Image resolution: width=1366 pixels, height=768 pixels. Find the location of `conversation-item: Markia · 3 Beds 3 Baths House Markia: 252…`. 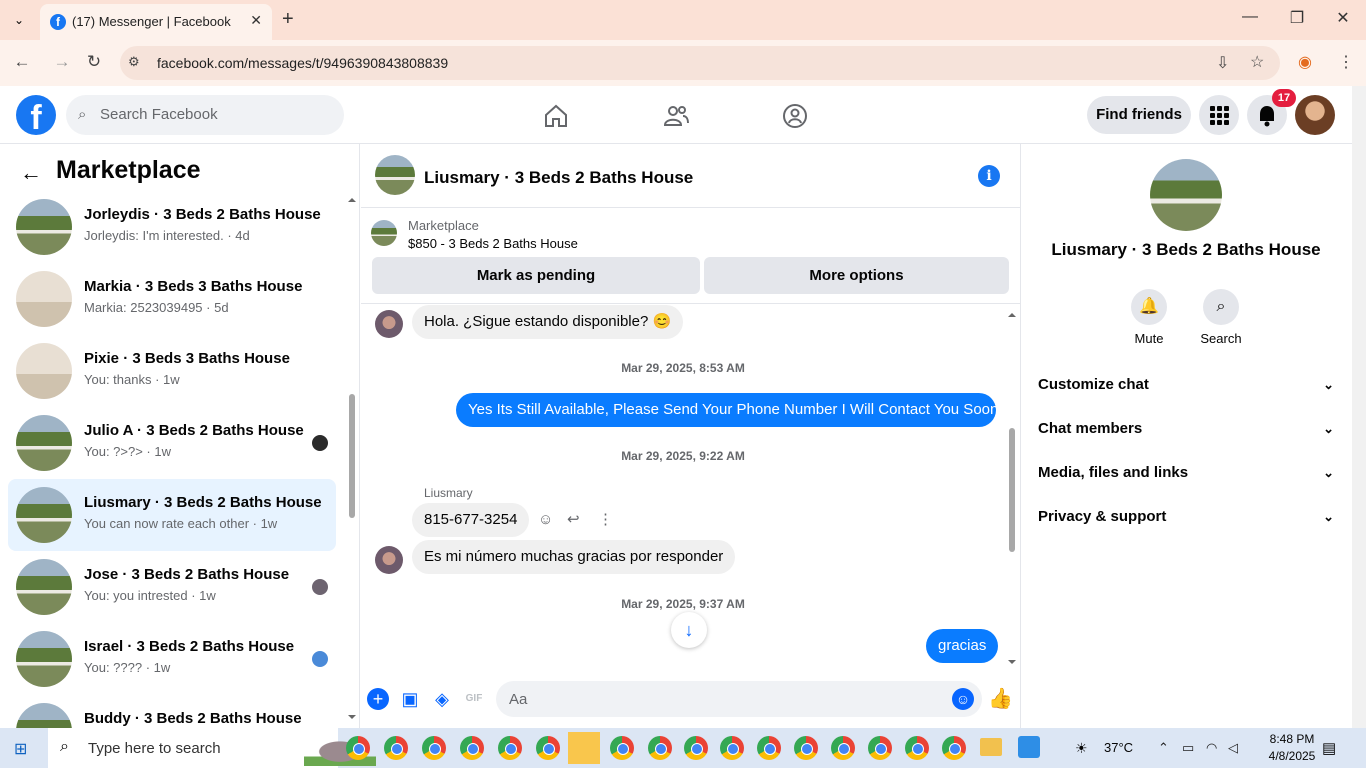

conversation-item: Markia · 3 Beds 3 Baths House Markia: 252… is located at coordinates (172, 299).